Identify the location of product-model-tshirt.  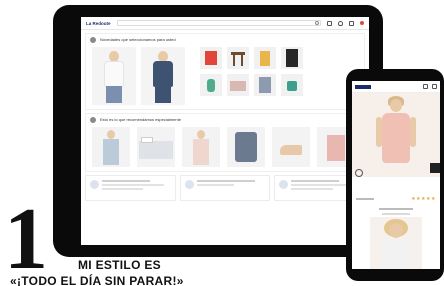
(111, 147).